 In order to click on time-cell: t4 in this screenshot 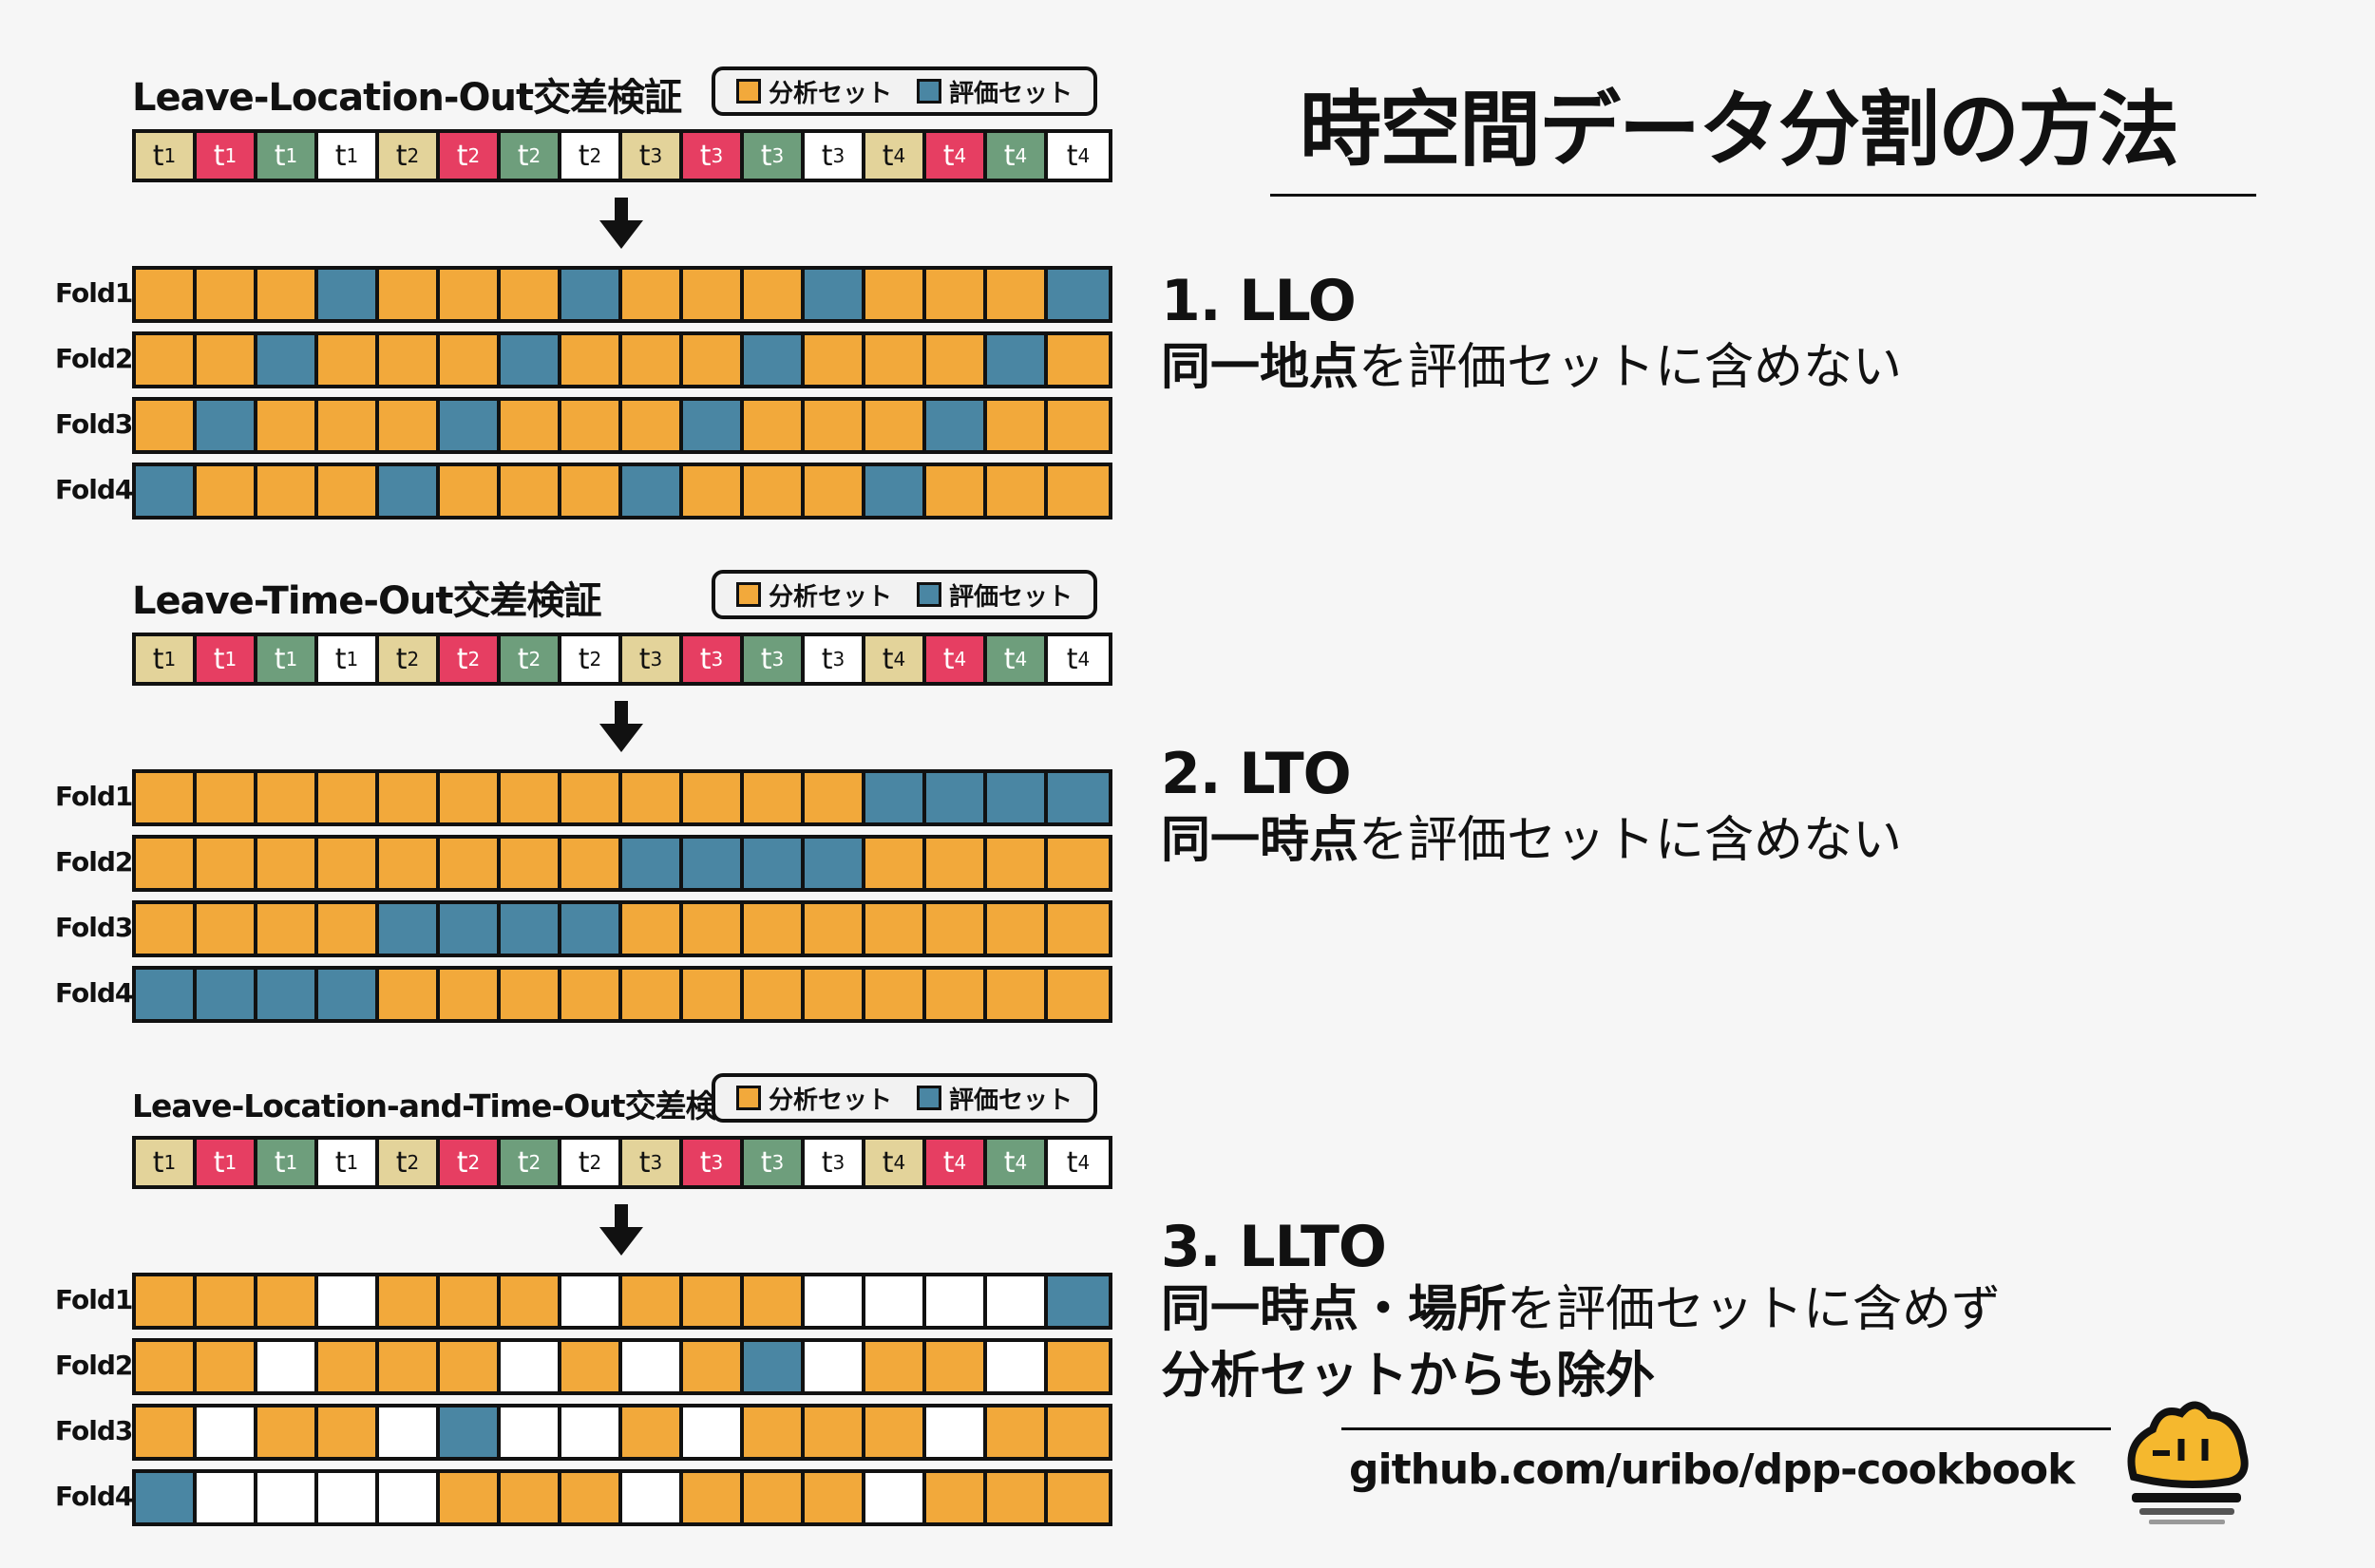, I will do `click(956, 1162)`.